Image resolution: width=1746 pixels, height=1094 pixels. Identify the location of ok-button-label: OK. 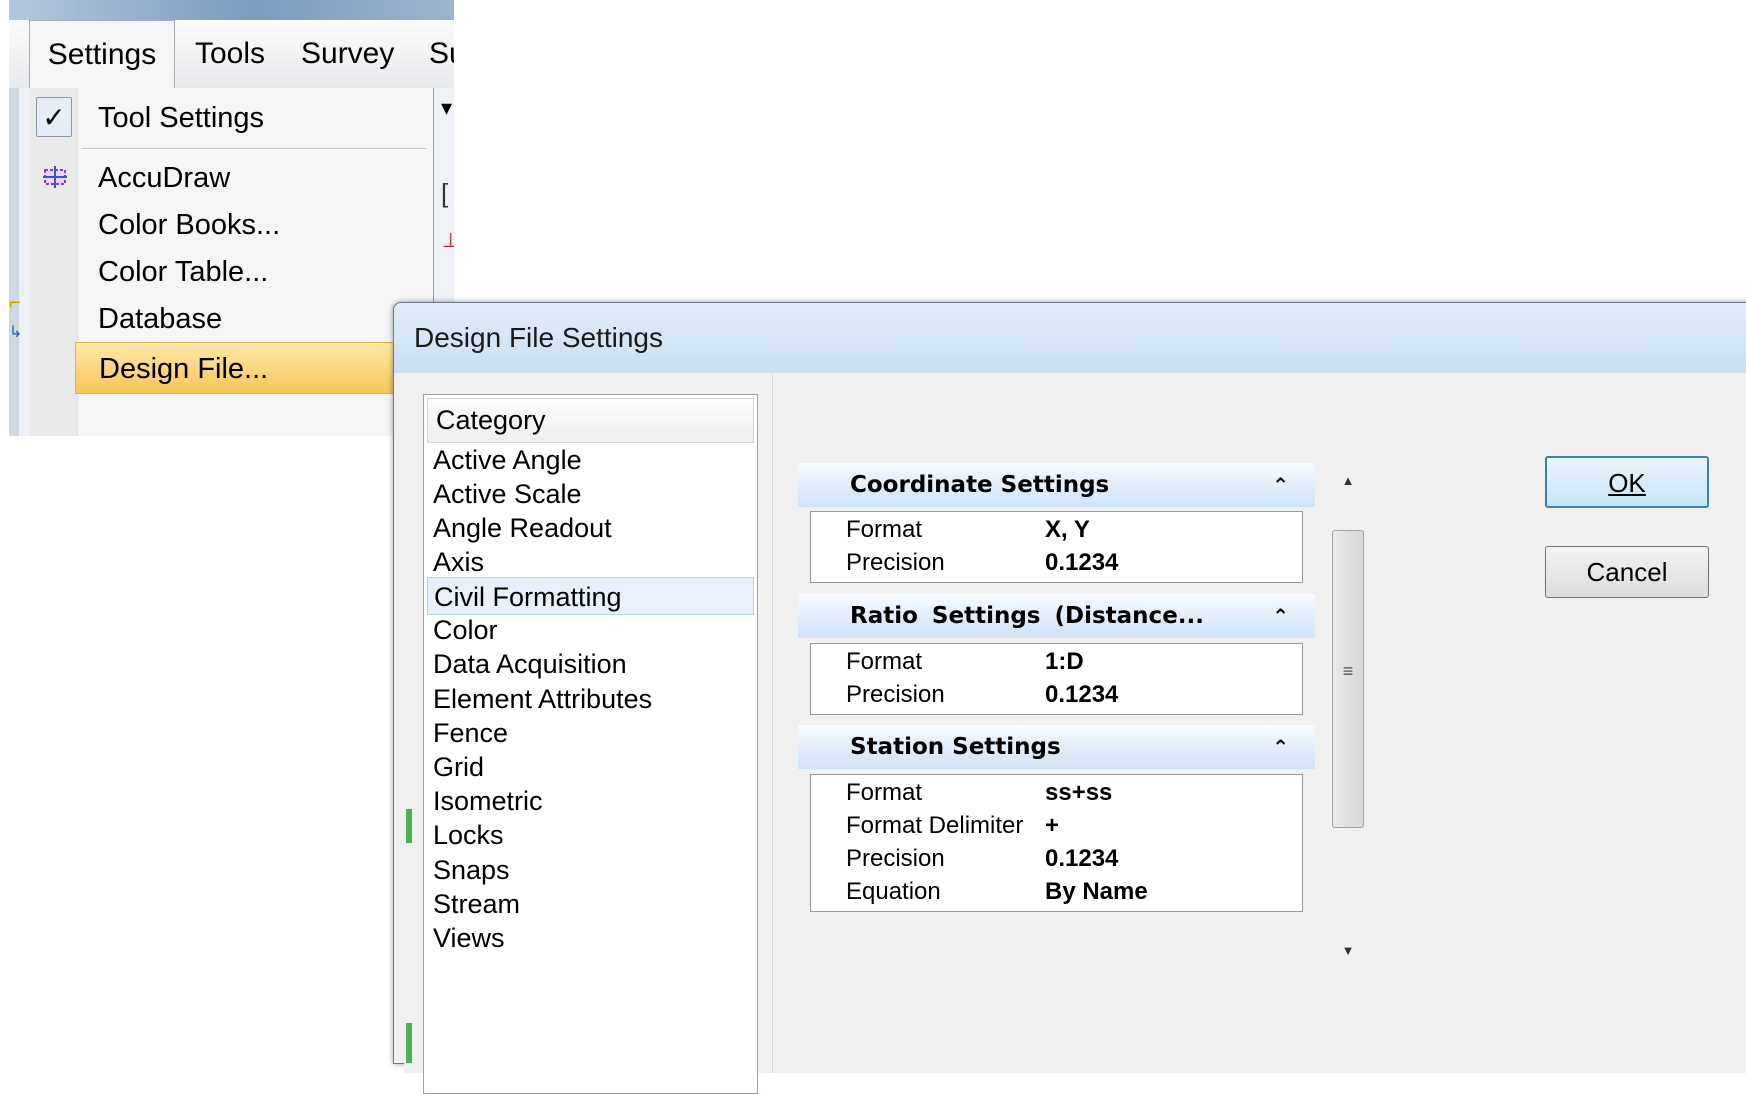
(1627, 483).